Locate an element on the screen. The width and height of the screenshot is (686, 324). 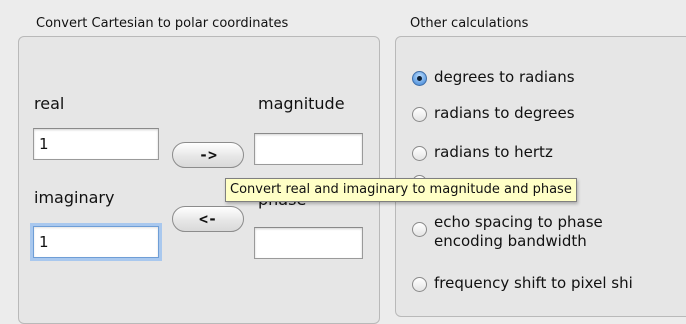
option-echo-spacing-to-phase-encoding-bandwidth: echo spacing to phase encoding bandwidth is located at coordinates (507, 232).